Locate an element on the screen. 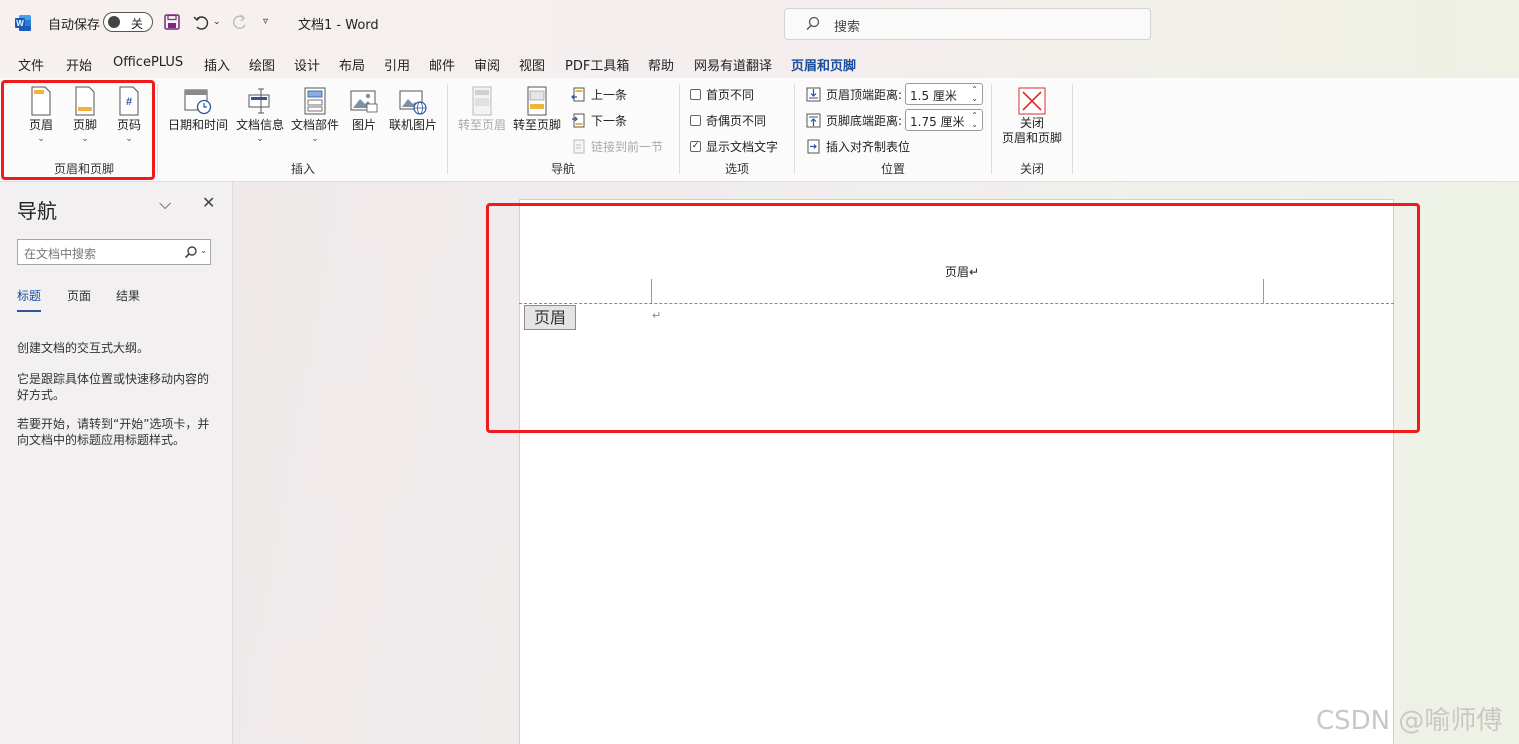 The height and width of the screenshot is (744, 1519). tab-file: 文件 is located at coordinates (31, 64).